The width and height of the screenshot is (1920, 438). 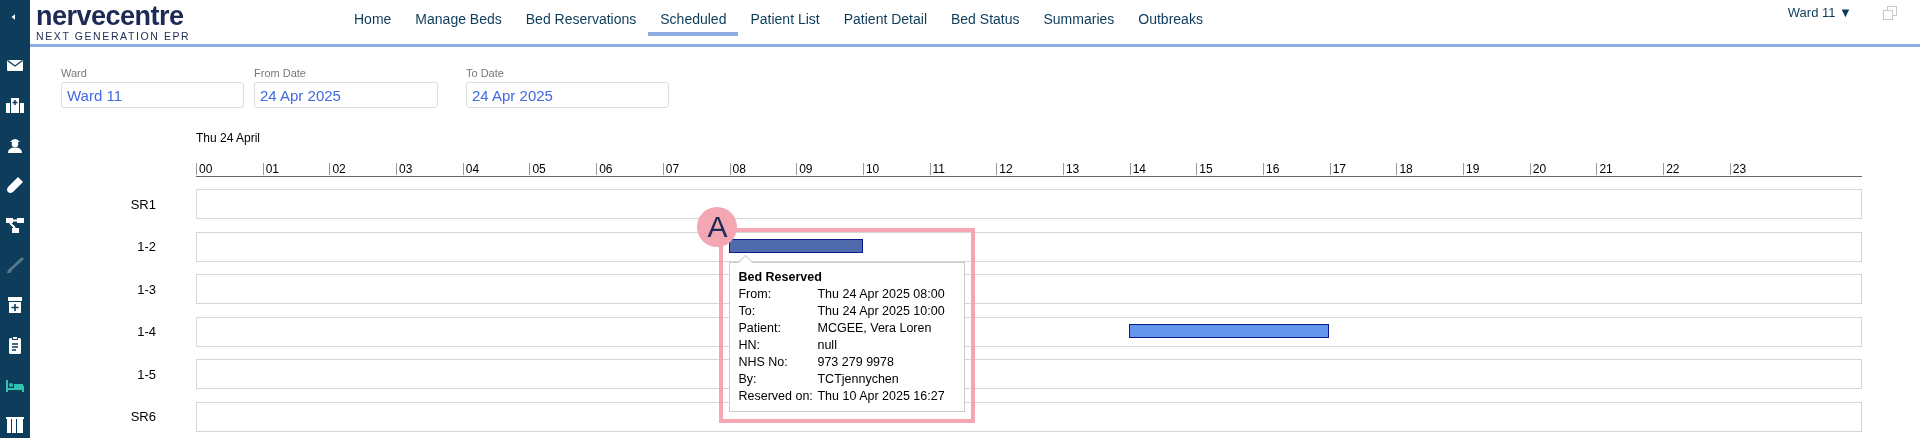 What do you see at coordinates (15, 185) in the screenshot?
I see `test-tube-icon` at bounding box center [15, 185].